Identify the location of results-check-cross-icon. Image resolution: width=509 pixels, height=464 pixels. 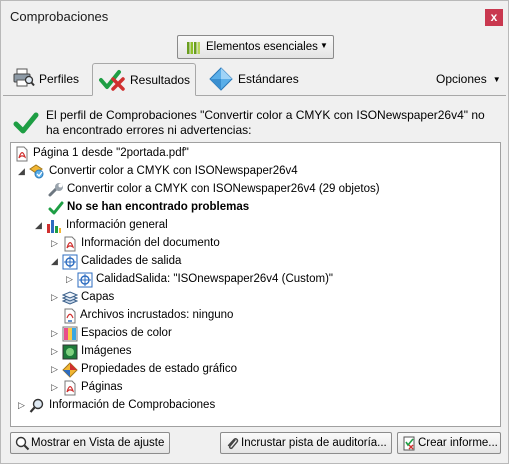
(112, 80).